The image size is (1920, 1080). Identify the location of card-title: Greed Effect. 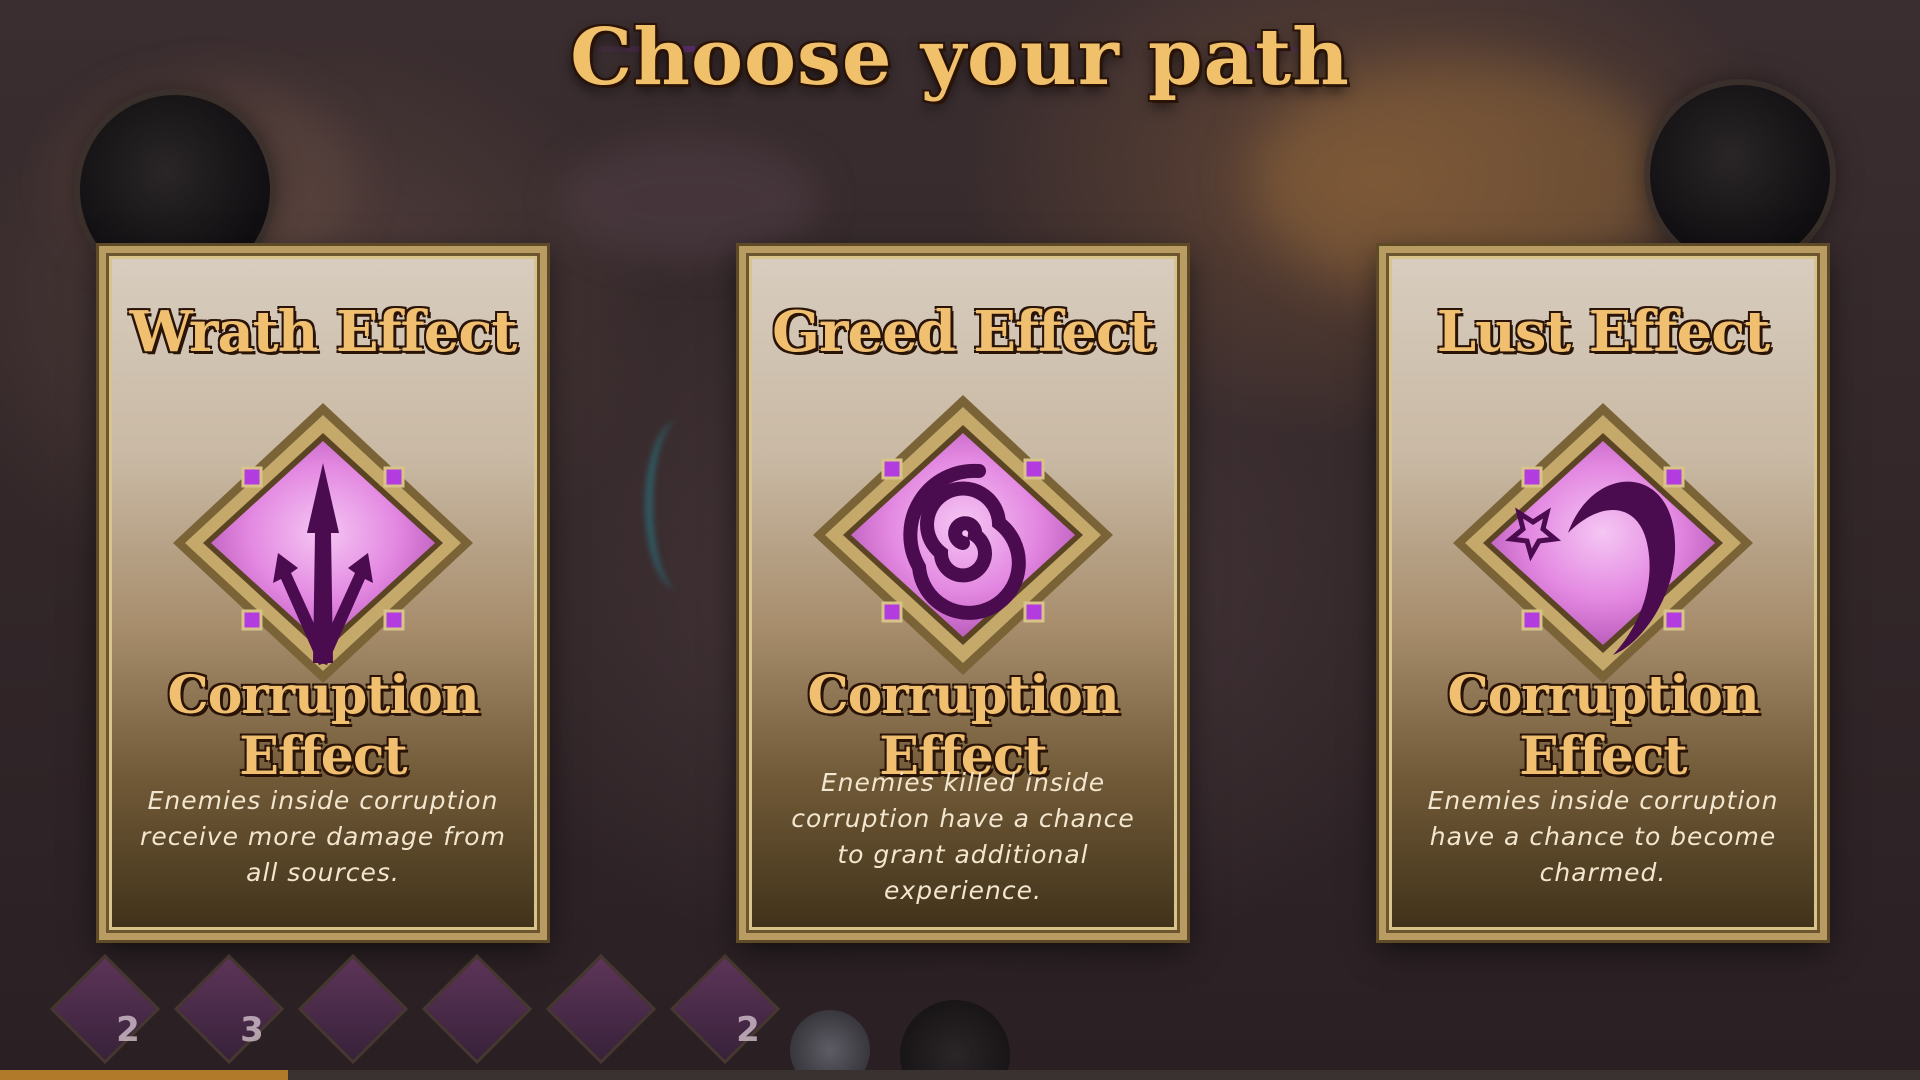
(963, 332).